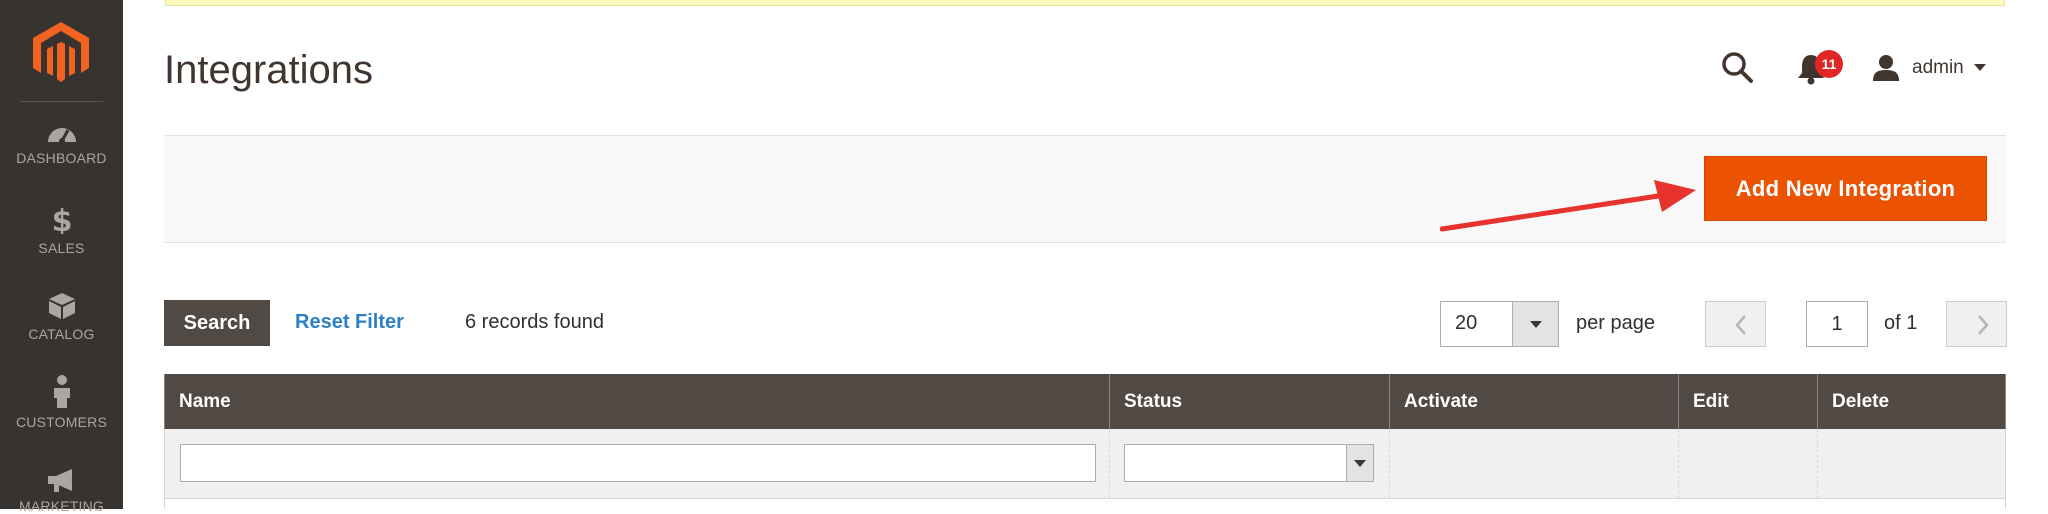  I want to click on table-filter-row, so click(1085, 464).